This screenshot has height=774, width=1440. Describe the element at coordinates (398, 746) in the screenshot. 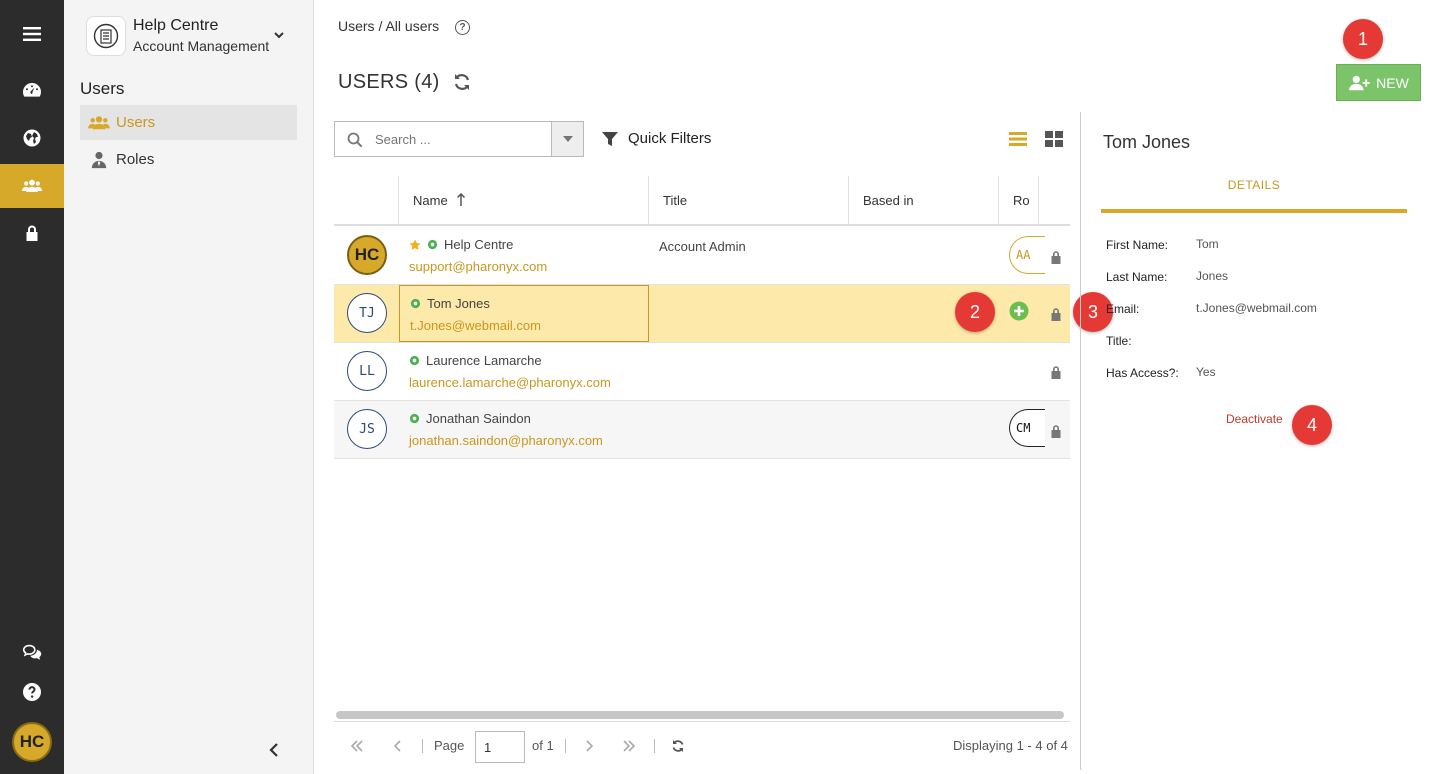

I see `previous-page-icon` at that location.